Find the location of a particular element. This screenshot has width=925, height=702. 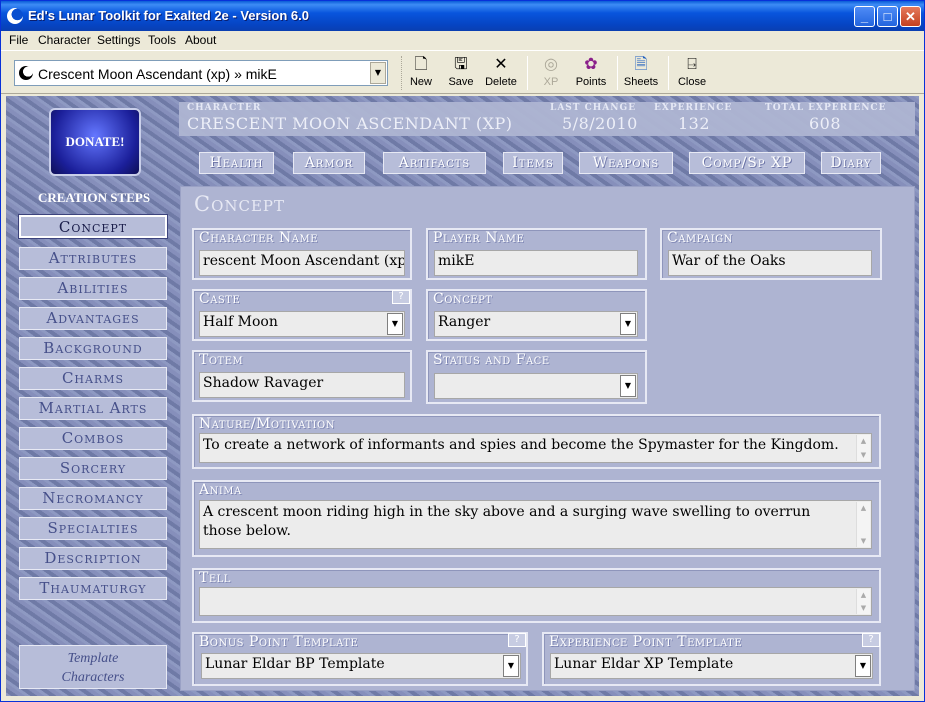

close-button: ⍈ Close is located at coordinates (692, 73).